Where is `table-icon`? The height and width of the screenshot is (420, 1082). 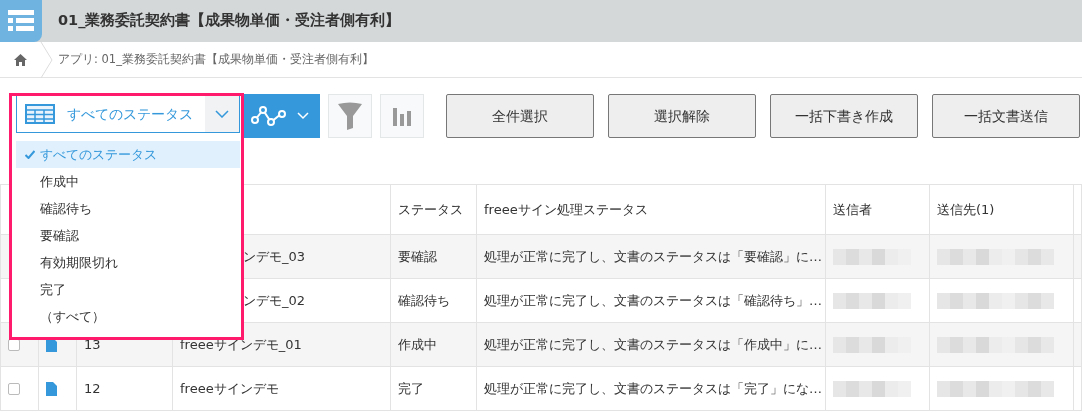 table-icon is located at coordinates (40, 114).